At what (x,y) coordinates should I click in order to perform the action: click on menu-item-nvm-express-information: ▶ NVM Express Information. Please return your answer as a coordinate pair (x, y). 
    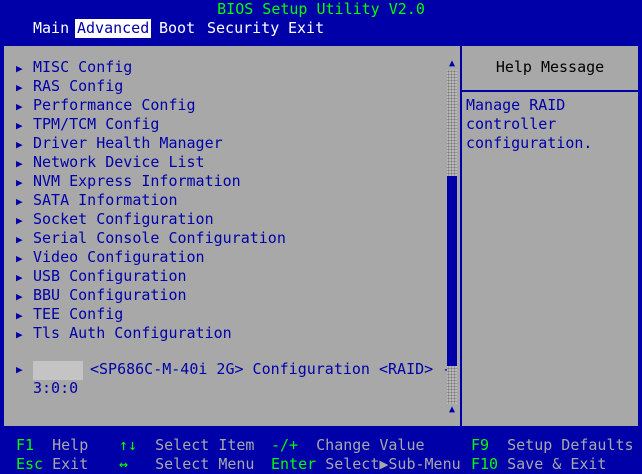
    Looking at the image, I should click on (128, 181).